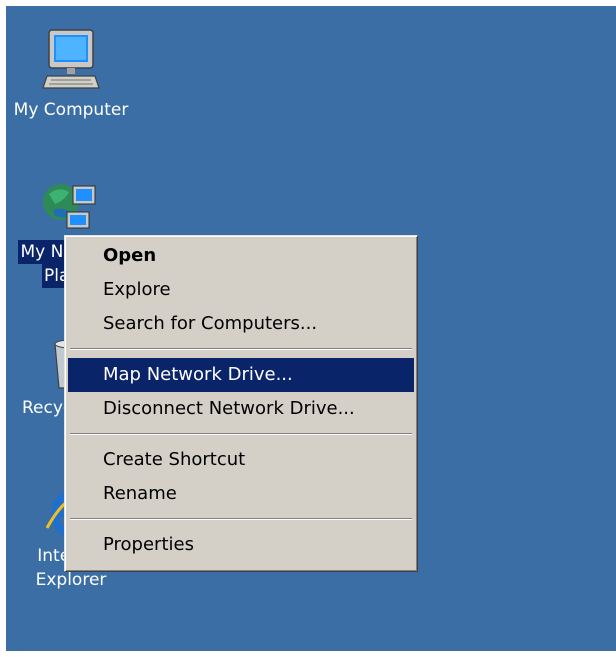 This screenshot has height=657, width=616. I want to click on desktop-icon-label: My Computer, so click(71, 110).